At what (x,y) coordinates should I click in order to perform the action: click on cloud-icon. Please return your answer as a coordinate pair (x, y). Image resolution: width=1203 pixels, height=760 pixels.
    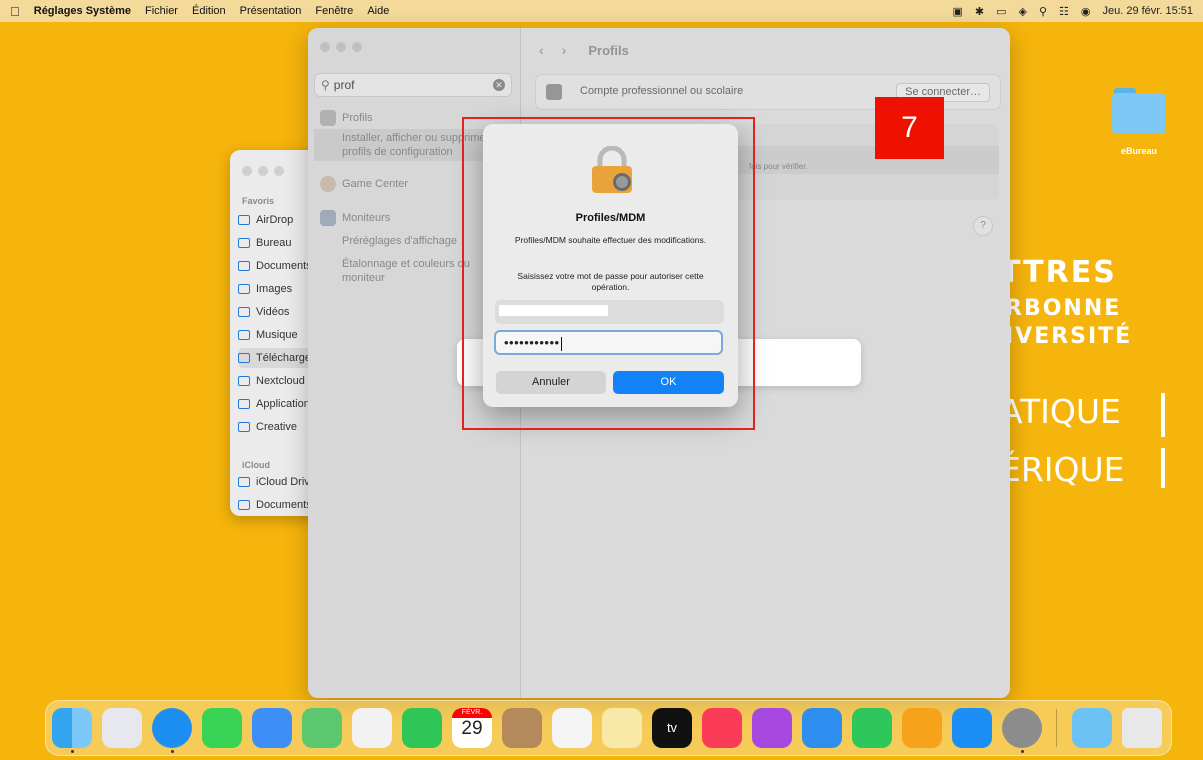
    Looking at the image, I should click on (244, 482).